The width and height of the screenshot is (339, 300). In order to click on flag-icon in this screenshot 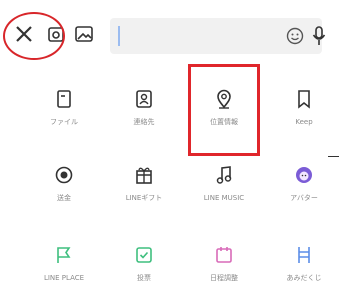, I will do `click(64, 255)`.